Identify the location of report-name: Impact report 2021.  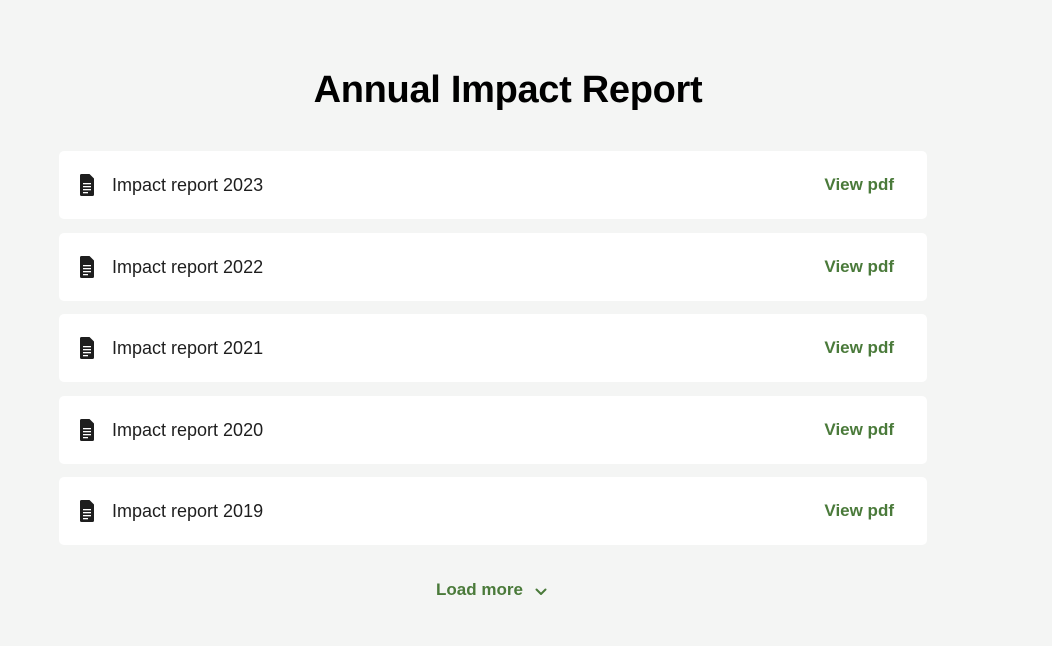
(188, 348).